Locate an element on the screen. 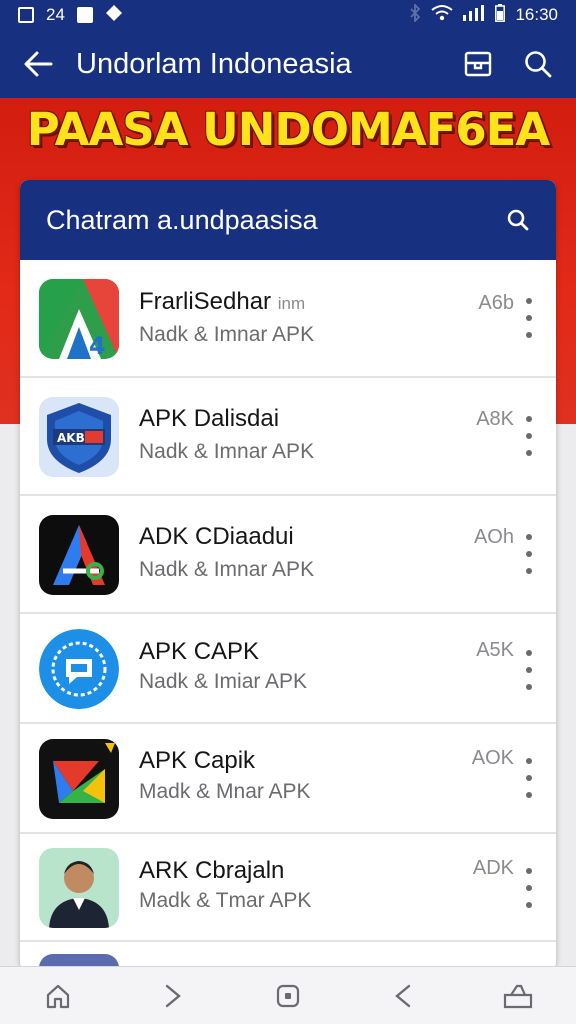  back-icon is located at coordinates (403, 995).